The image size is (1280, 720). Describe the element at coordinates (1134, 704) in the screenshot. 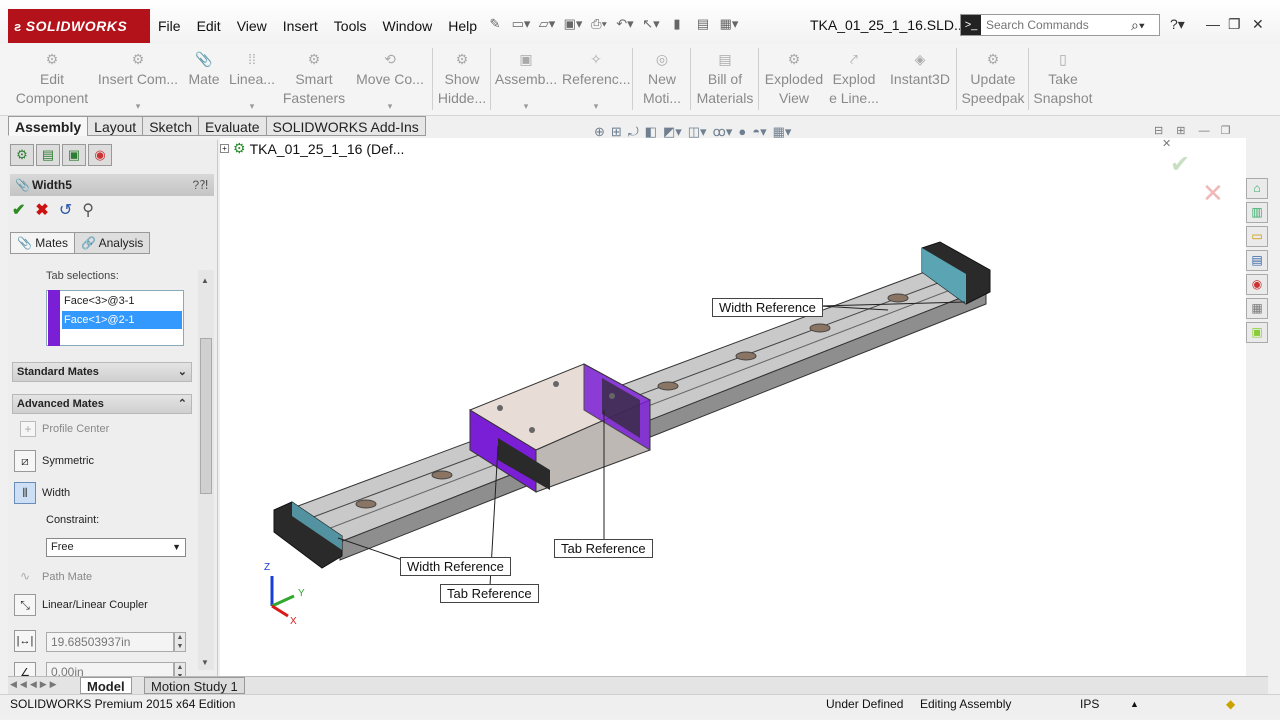

I see `units-dropdown-icon: ▲` at that location.